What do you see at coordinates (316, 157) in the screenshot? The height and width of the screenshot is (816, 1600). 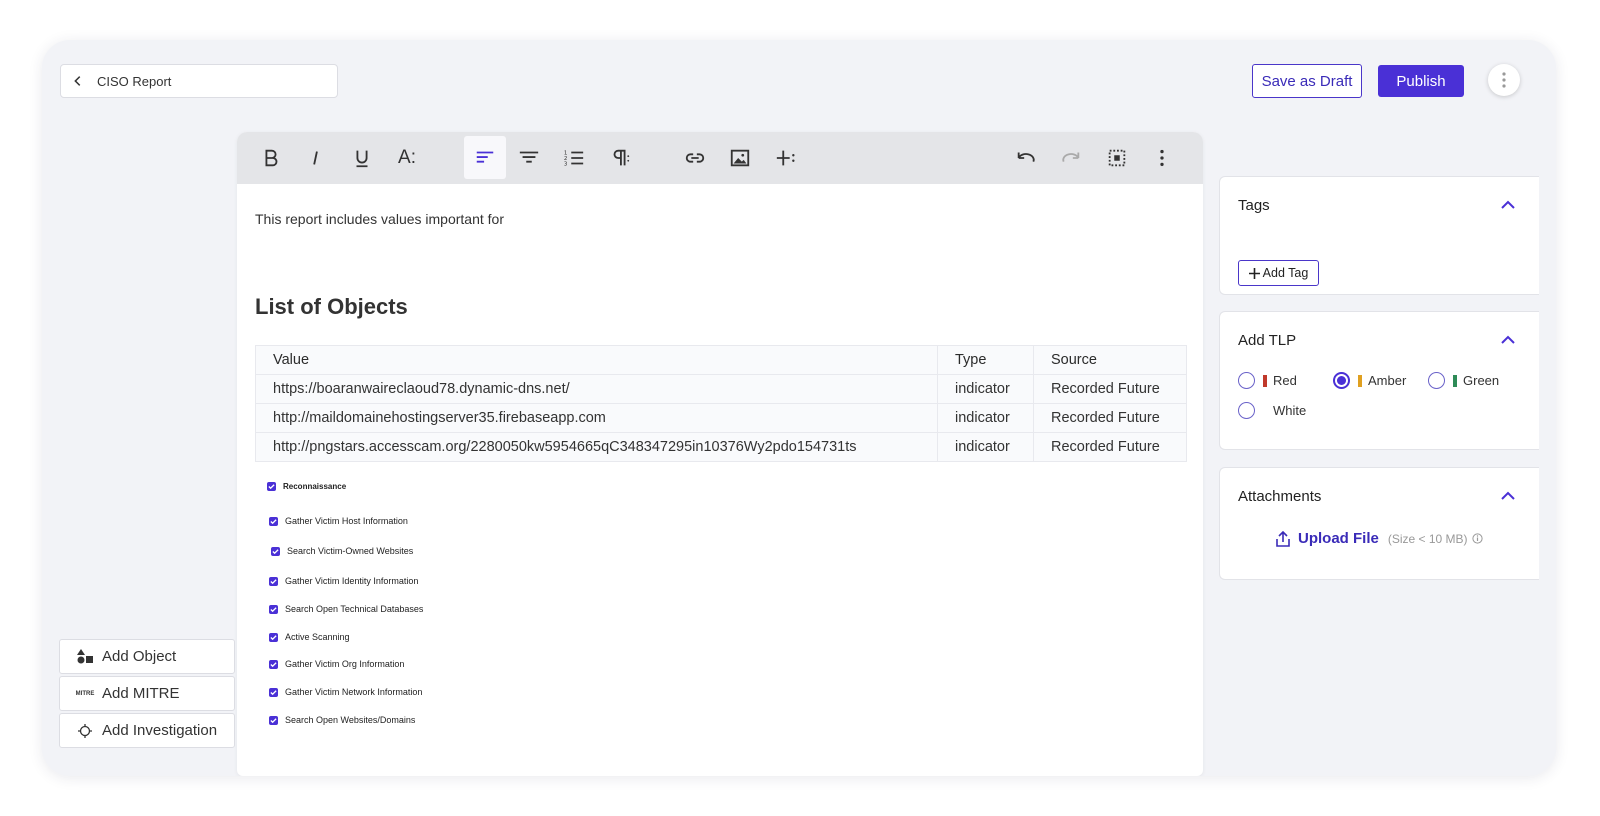 I see `italic-button` at bounding box center [316, 157].